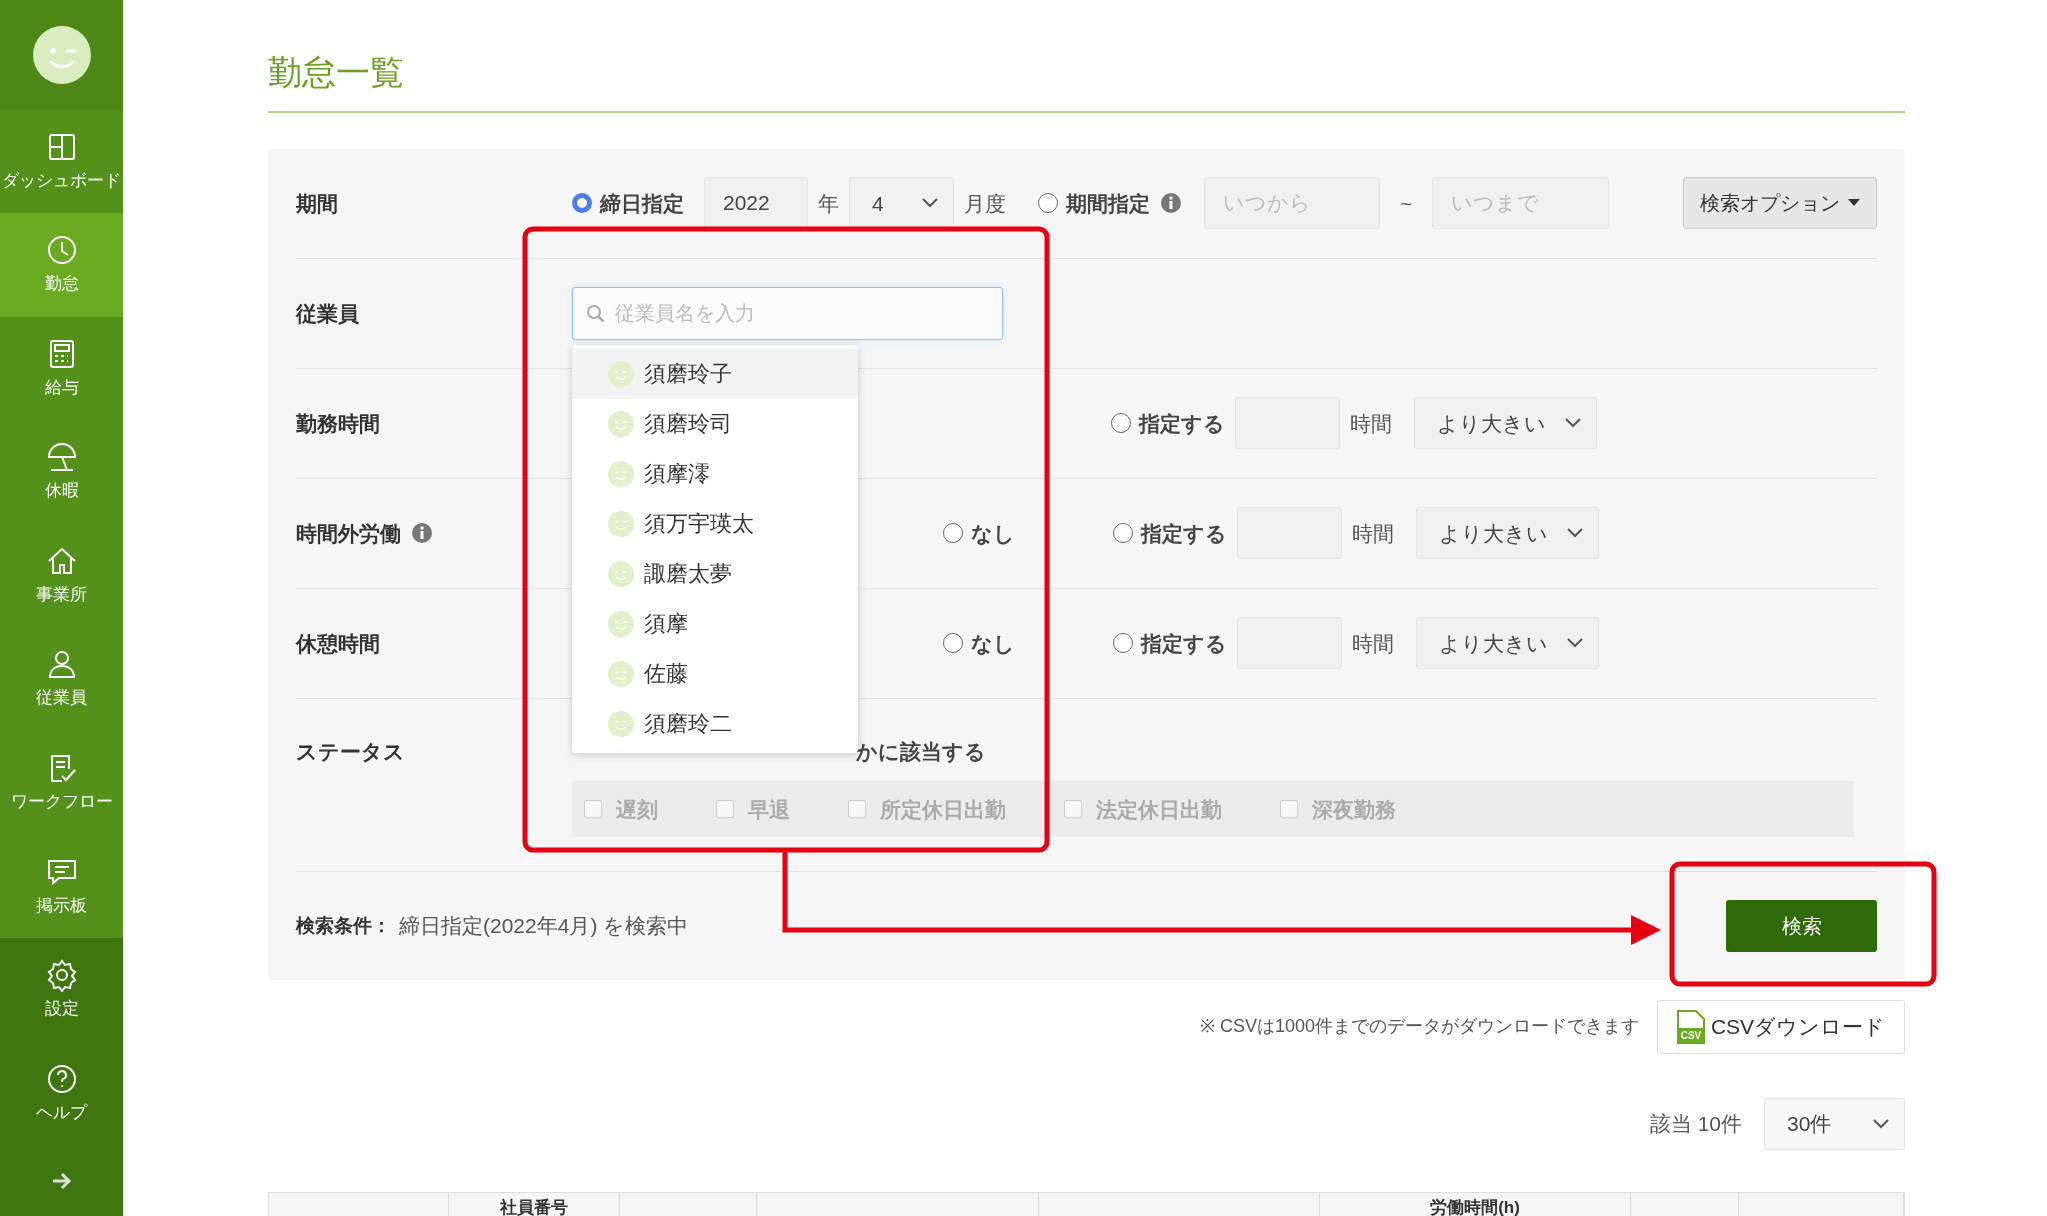  What do you see at coordinates (715, 723) in the screenshot?
I see `suggestion-item: 須磨玲二` at bounding box center [715, 723].